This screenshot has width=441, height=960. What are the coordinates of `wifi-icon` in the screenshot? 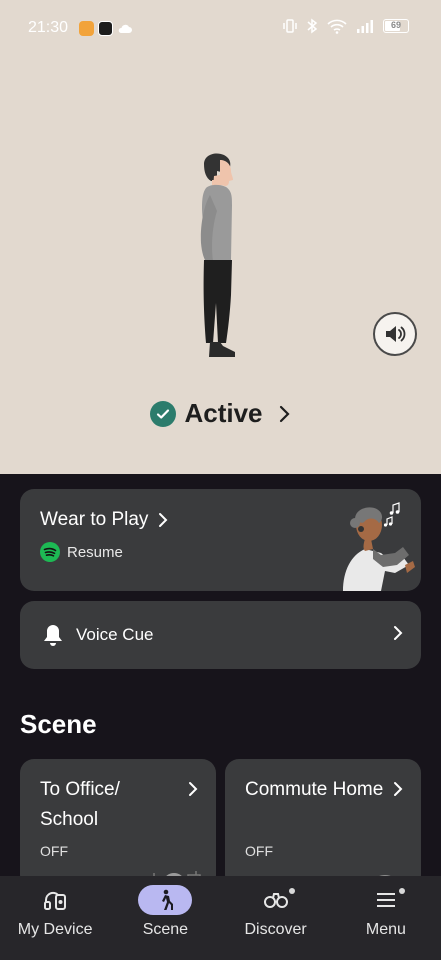 It's located at (337, 26).